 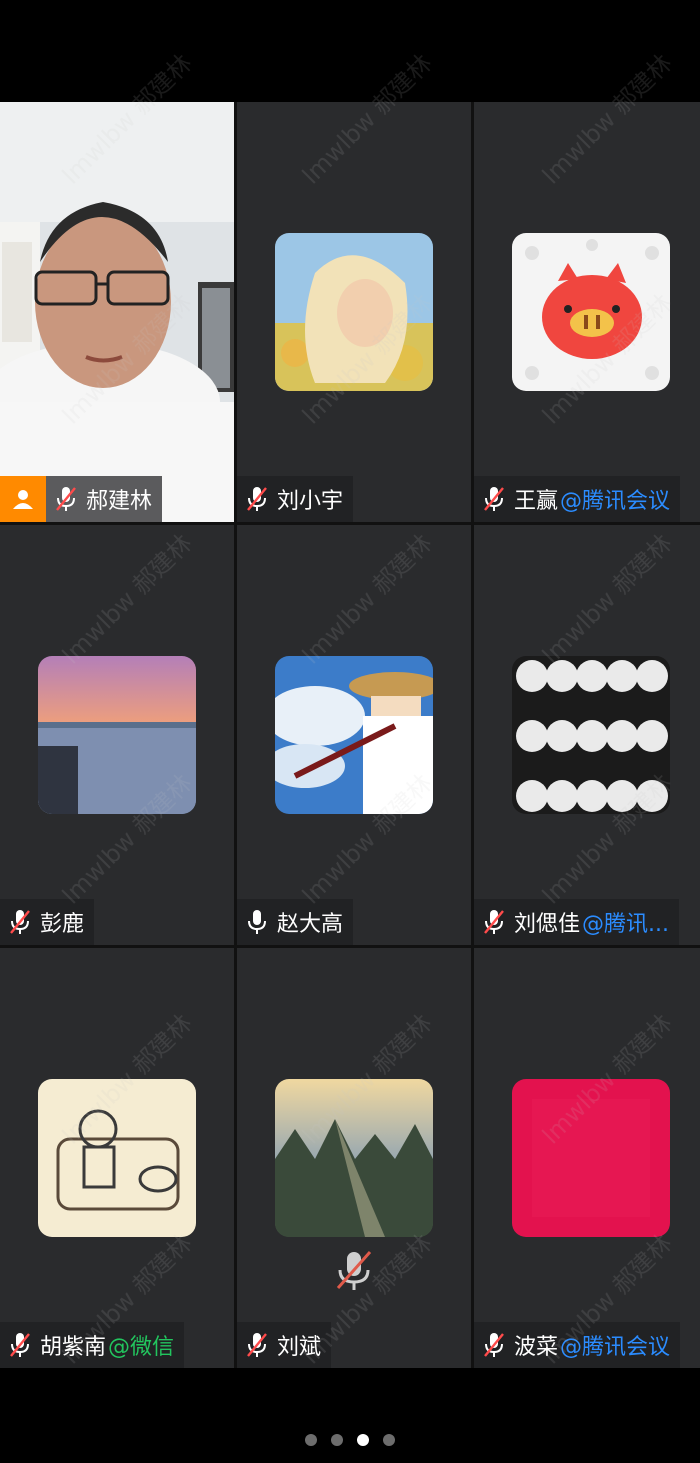 I want to click on status-bar-area, so click(x=350, y=51).